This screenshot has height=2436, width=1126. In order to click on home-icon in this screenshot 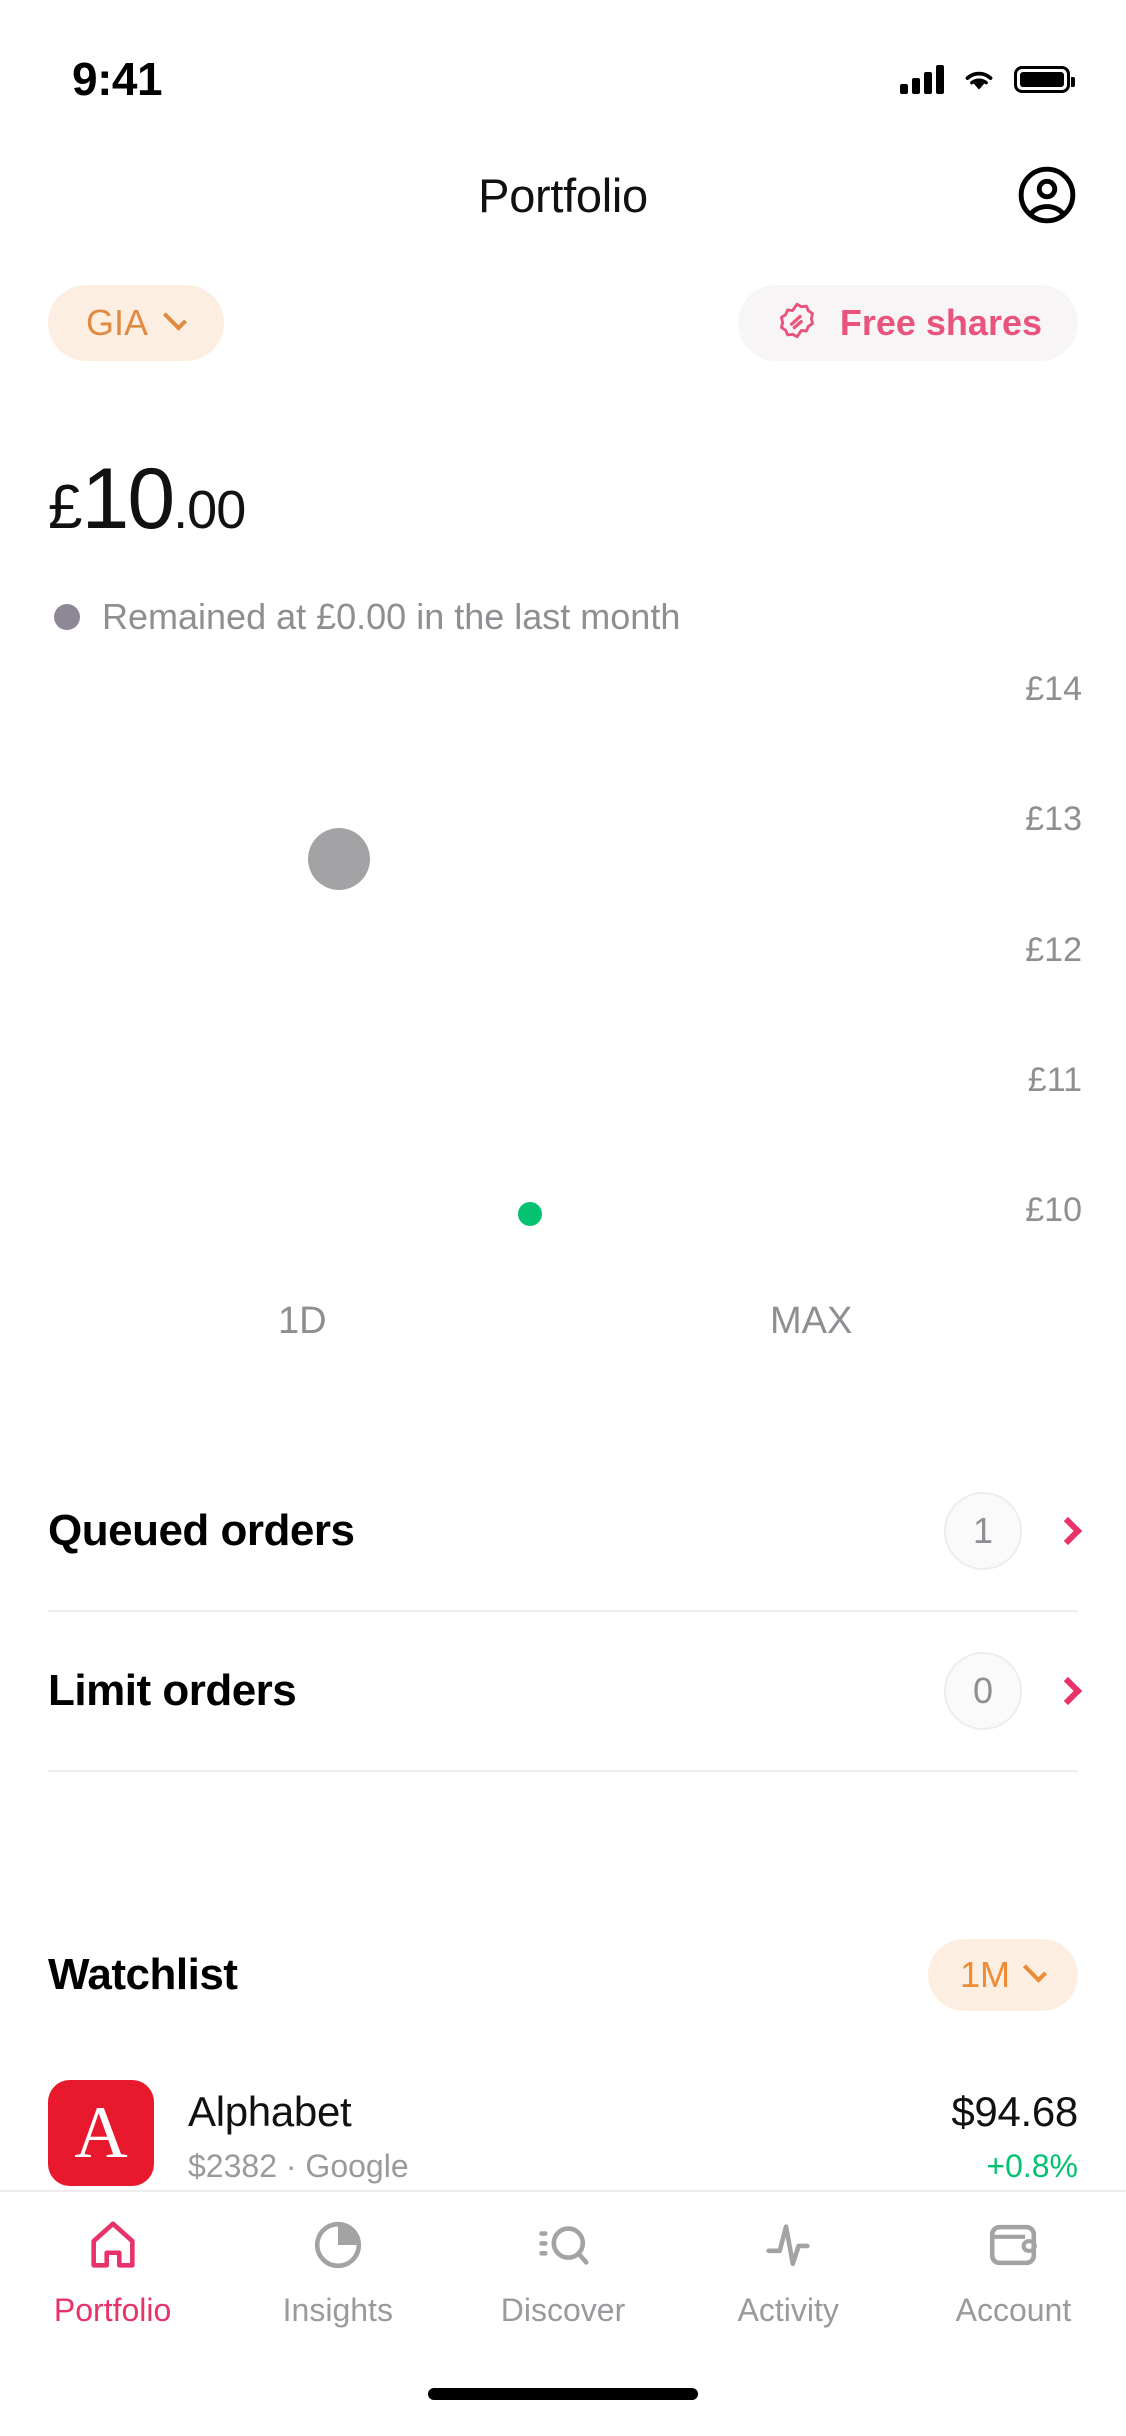, I will do `click(113, 2245)`.